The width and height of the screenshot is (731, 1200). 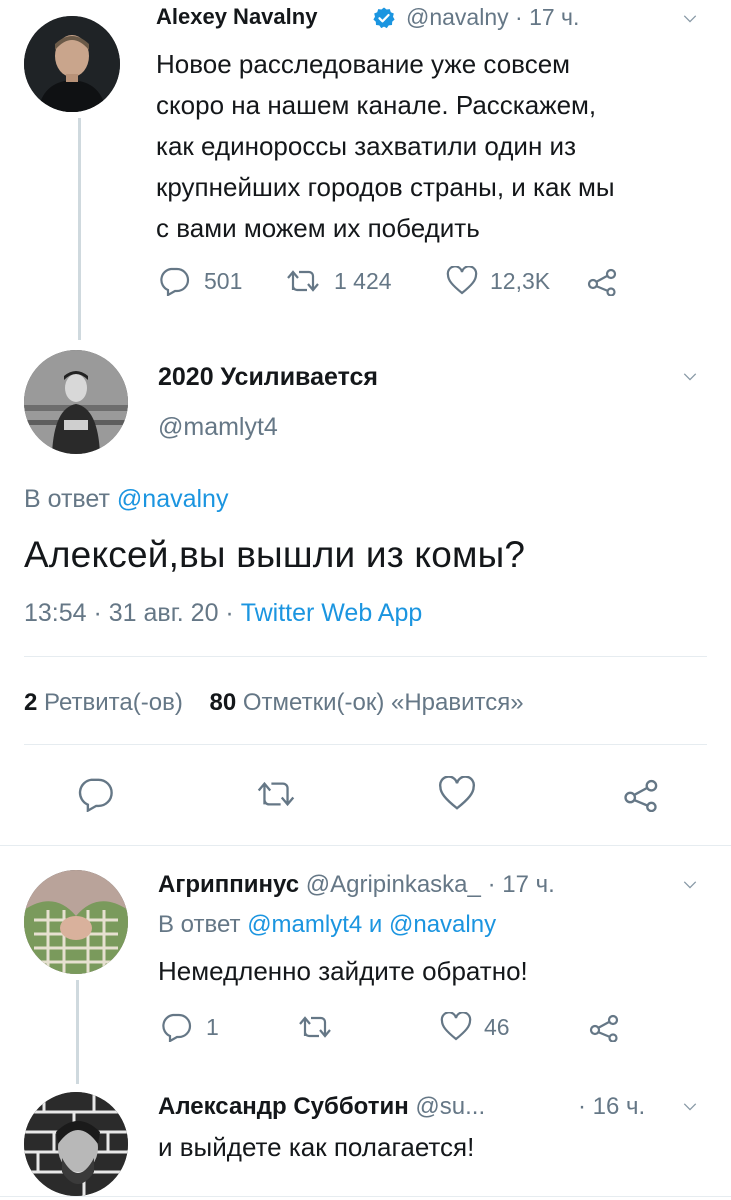 I want to click on tweet-text-line: с вами можем их победить, so click(x=318, y=228).